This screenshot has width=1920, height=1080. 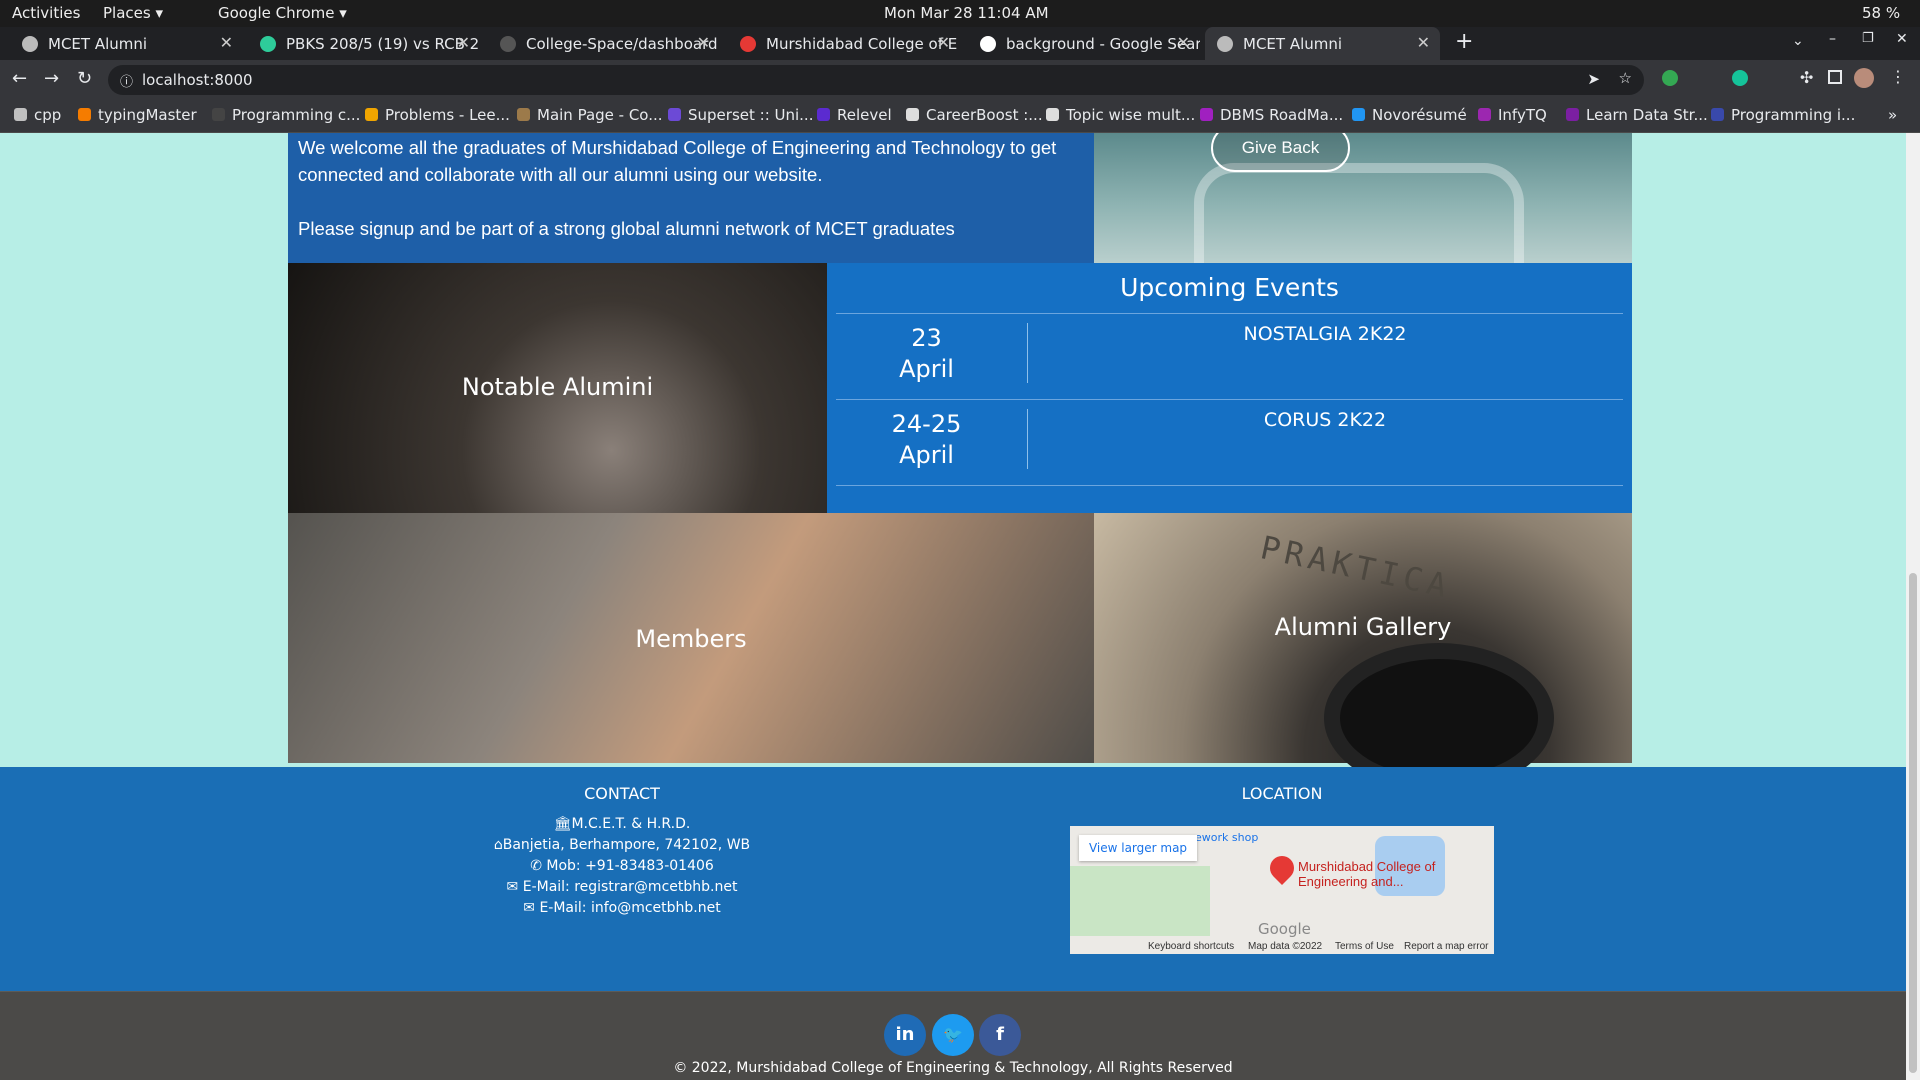 I want to click on bookmark-item: Novorésumé, so click(x=1409, y=115).